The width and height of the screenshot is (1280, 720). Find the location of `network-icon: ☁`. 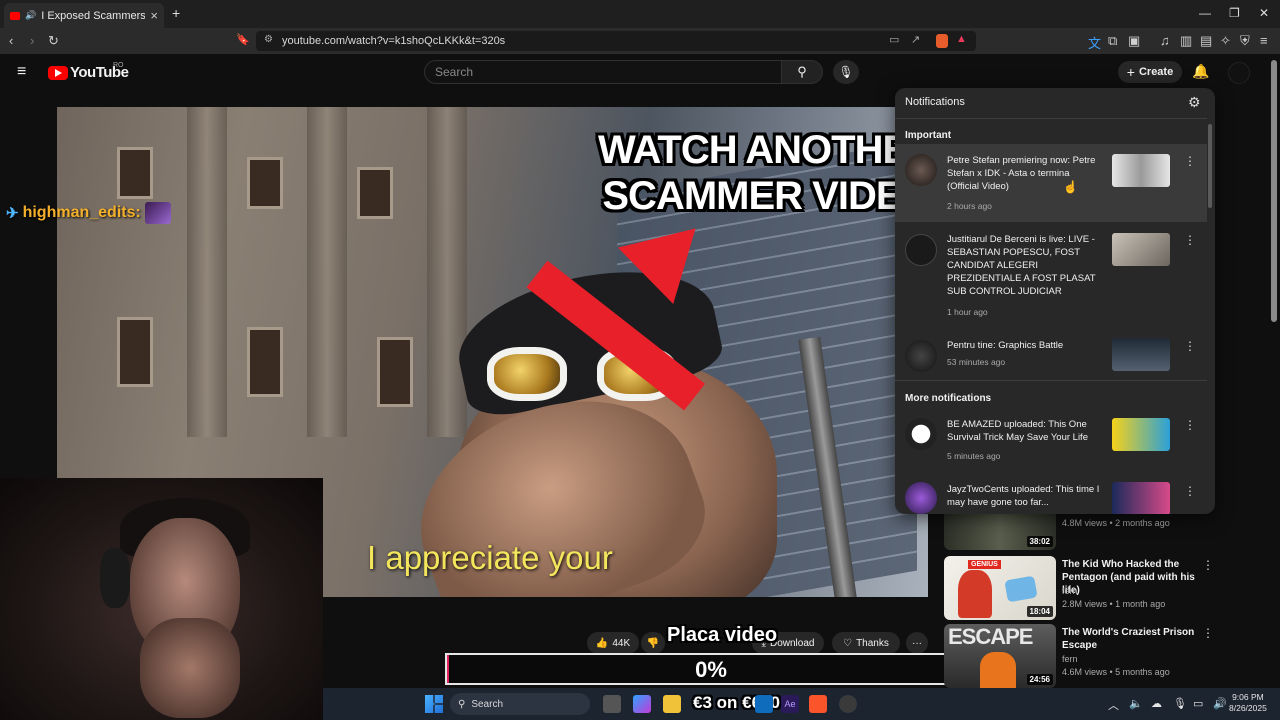

network-icon: ☁ is located at coordinates (1156, 703).